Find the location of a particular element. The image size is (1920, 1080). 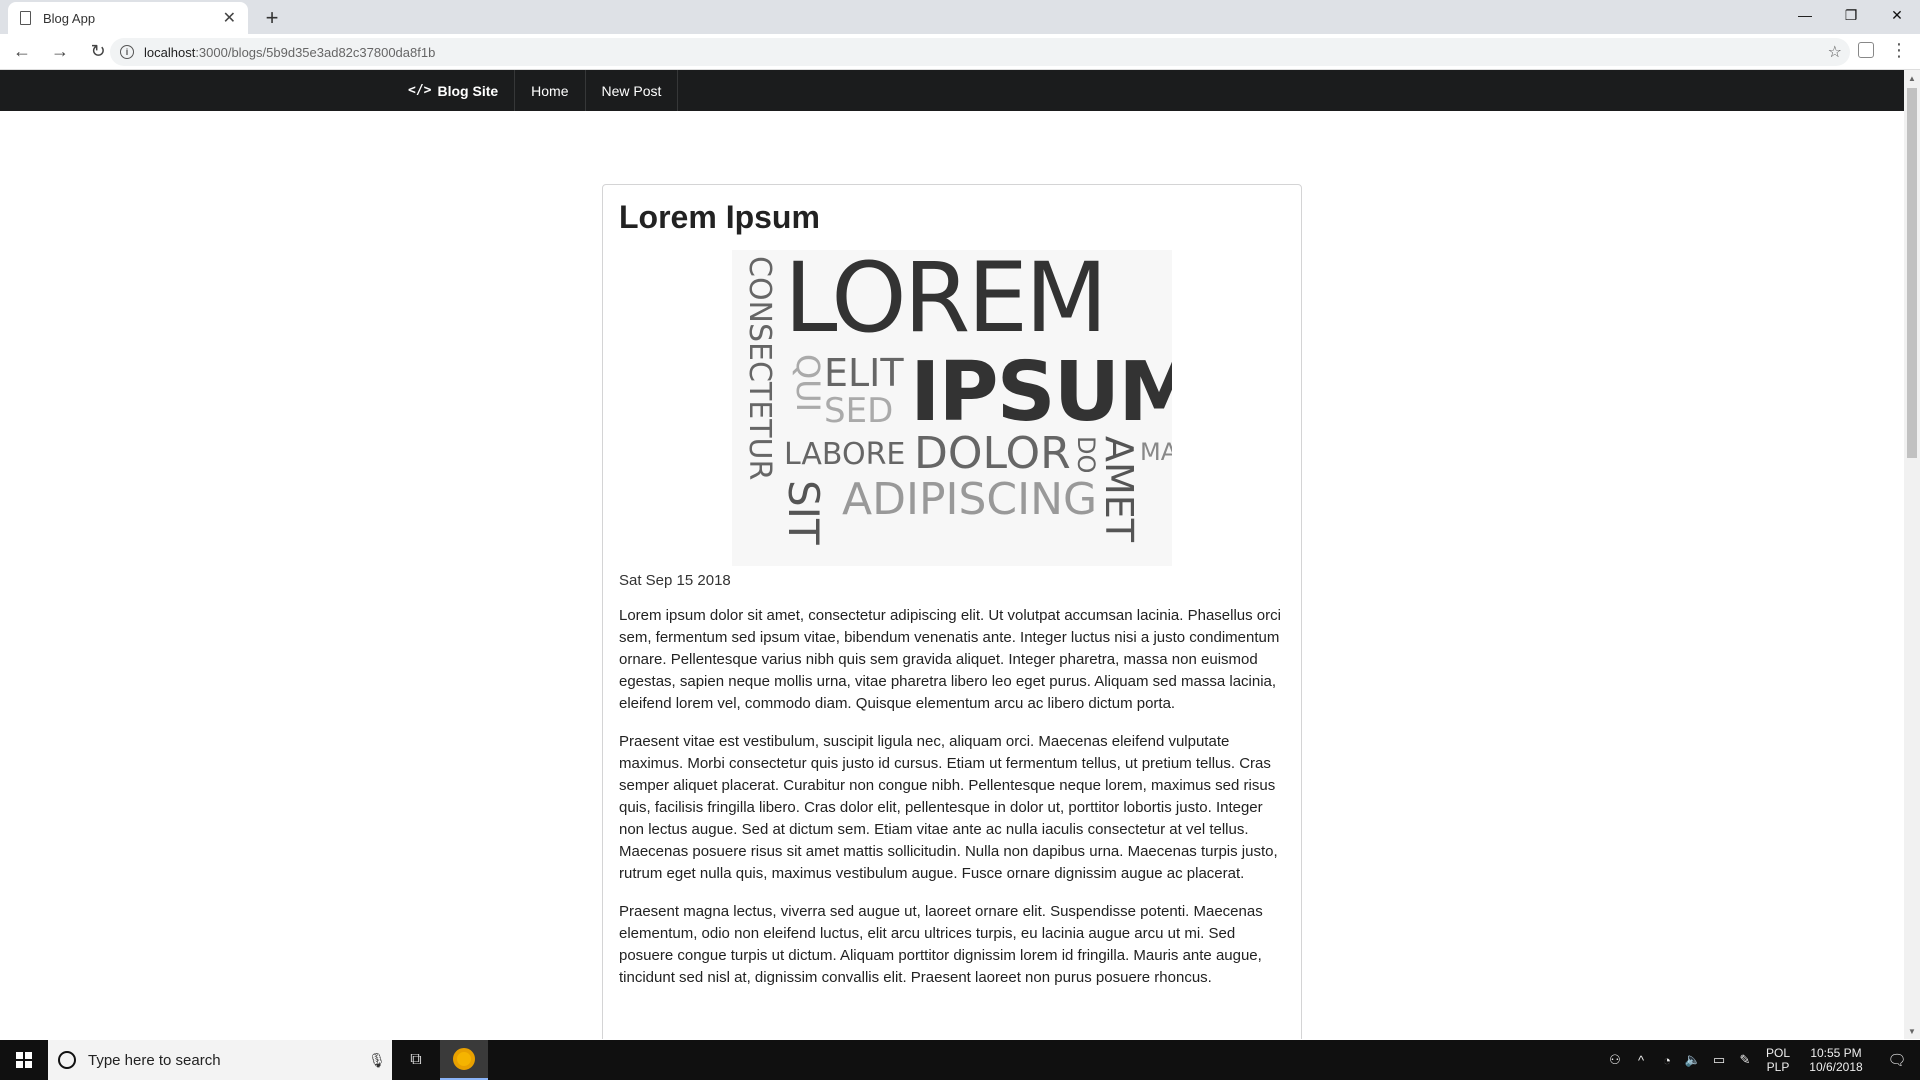

restore-icon: ❐ is located at coordinates (1851, 15).